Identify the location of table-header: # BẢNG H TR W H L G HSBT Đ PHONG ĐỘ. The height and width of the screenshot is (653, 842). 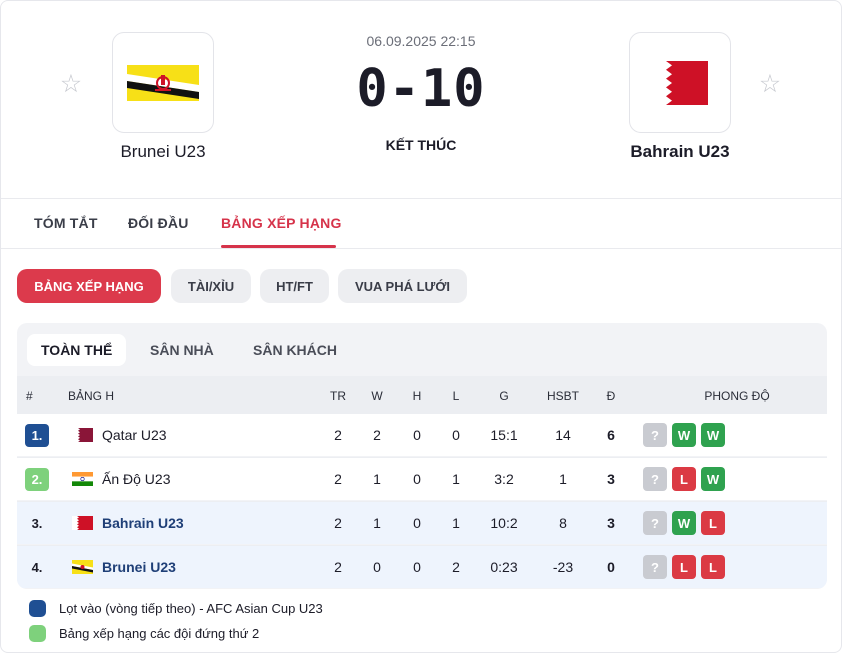
(422, 394).